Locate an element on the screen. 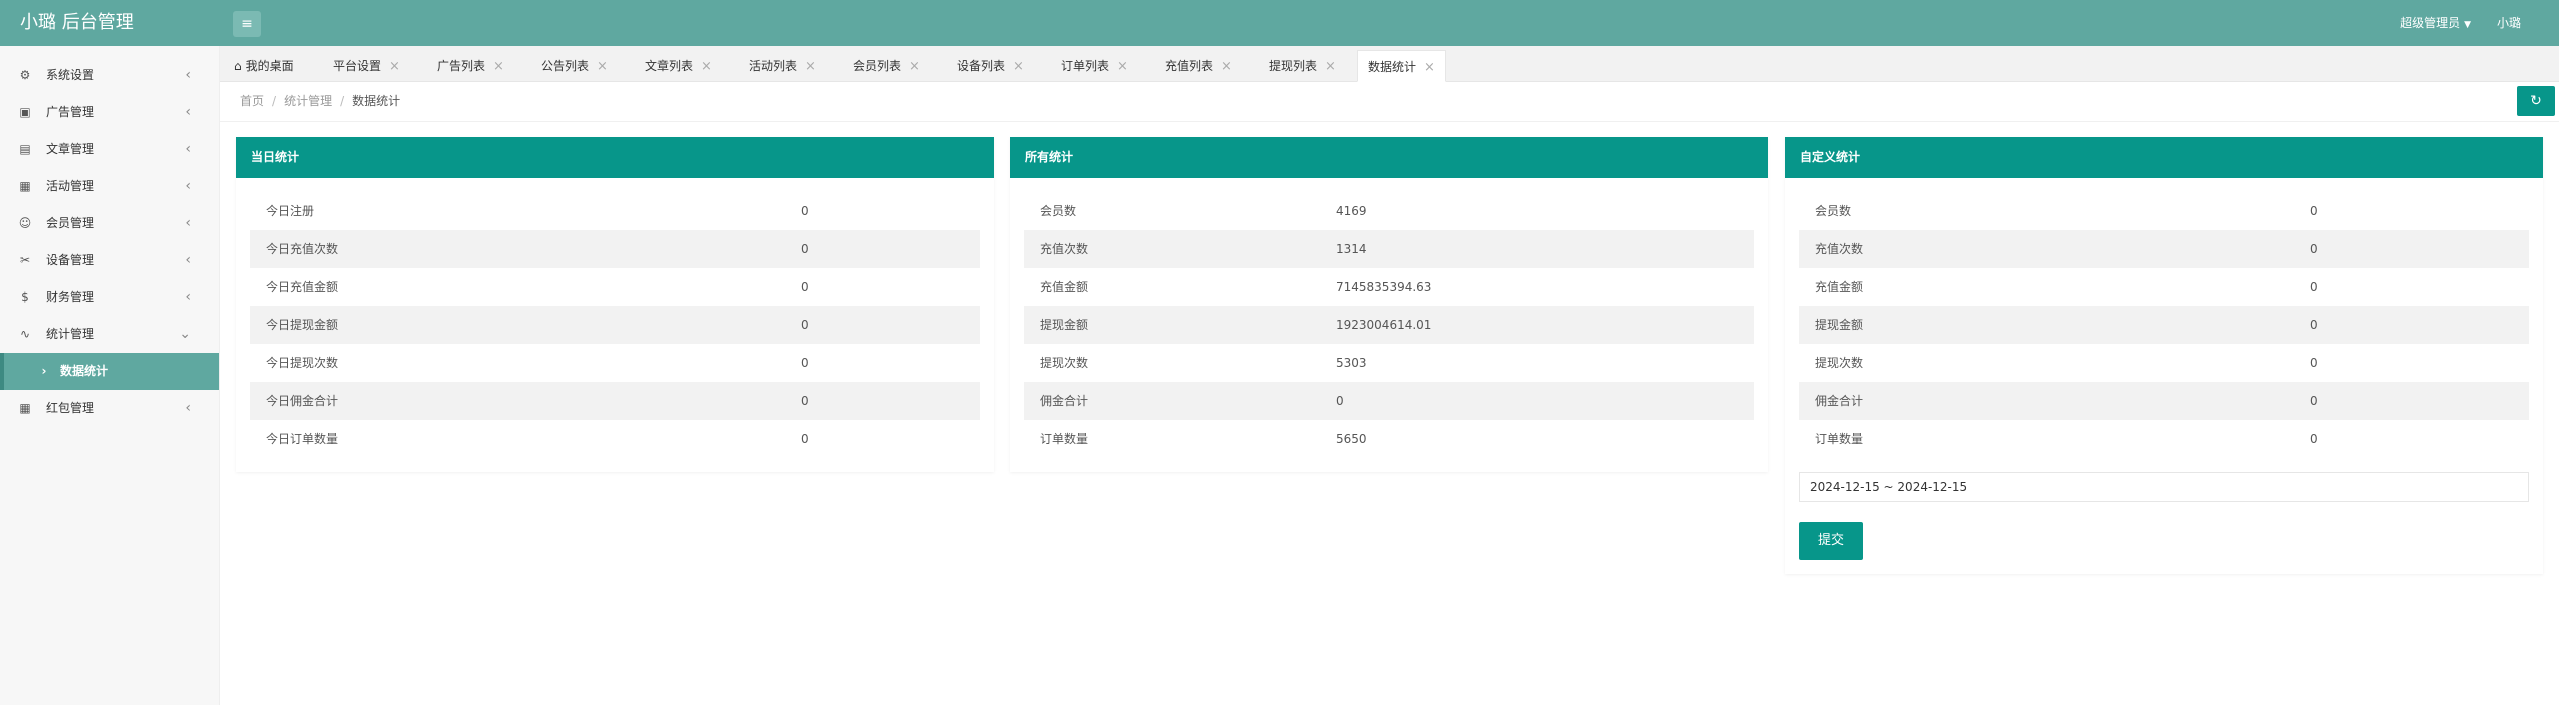 Image resolution: width=2559 pixels, height=705 pixels. tab-ads-list: 广告列表 × is located at coordinates (470, 66).